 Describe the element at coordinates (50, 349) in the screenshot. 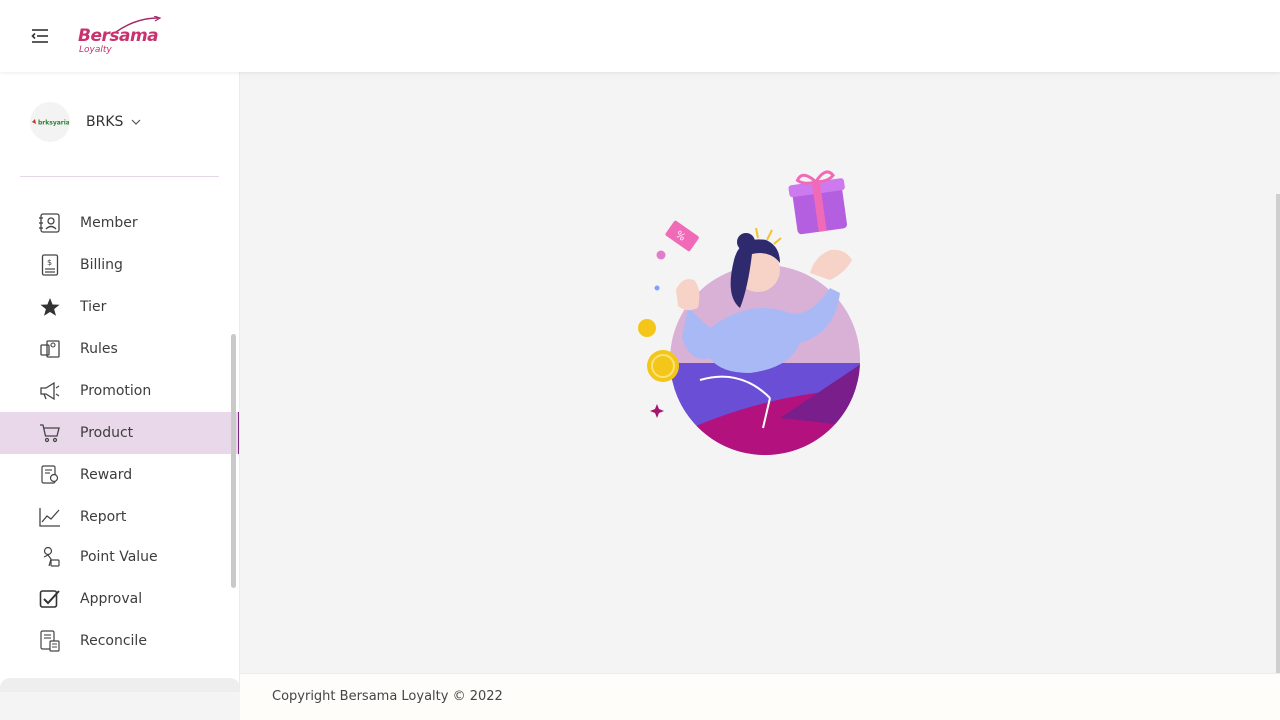

I see `rules-icon` at that location.